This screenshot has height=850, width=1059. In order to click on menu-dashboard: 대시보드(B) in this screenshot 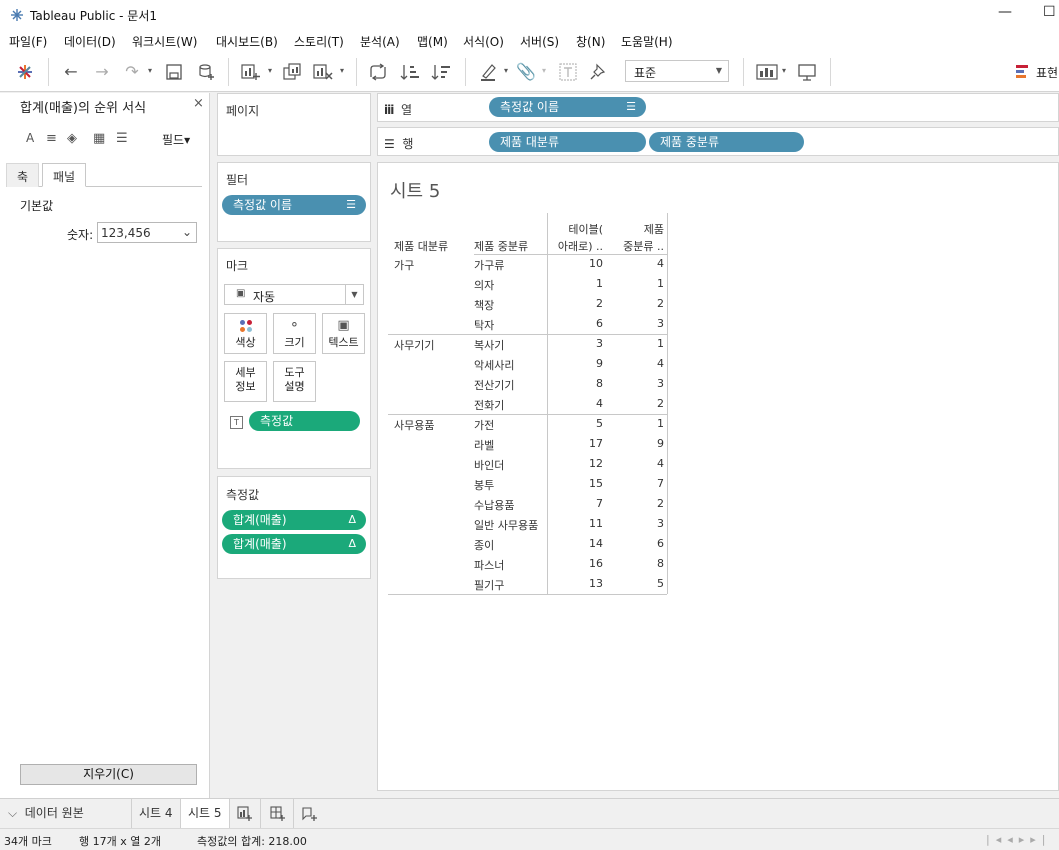, I will do `click(247, 41)`.